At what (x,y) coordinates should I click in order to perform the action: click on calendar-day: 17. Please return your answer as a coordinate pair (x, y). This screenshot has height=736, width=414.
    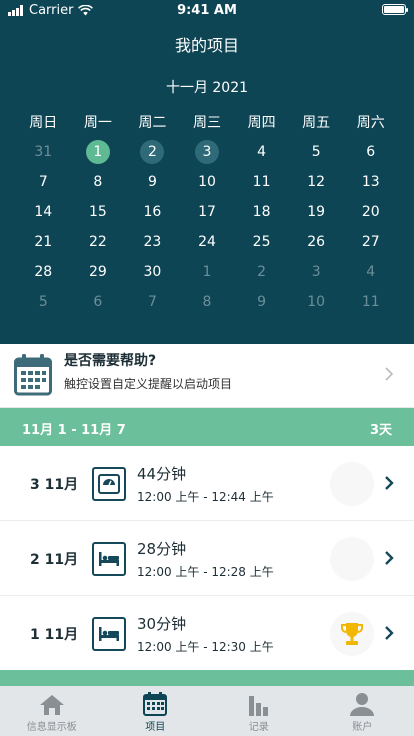
    Looking at the image, I should click on (207, 211).